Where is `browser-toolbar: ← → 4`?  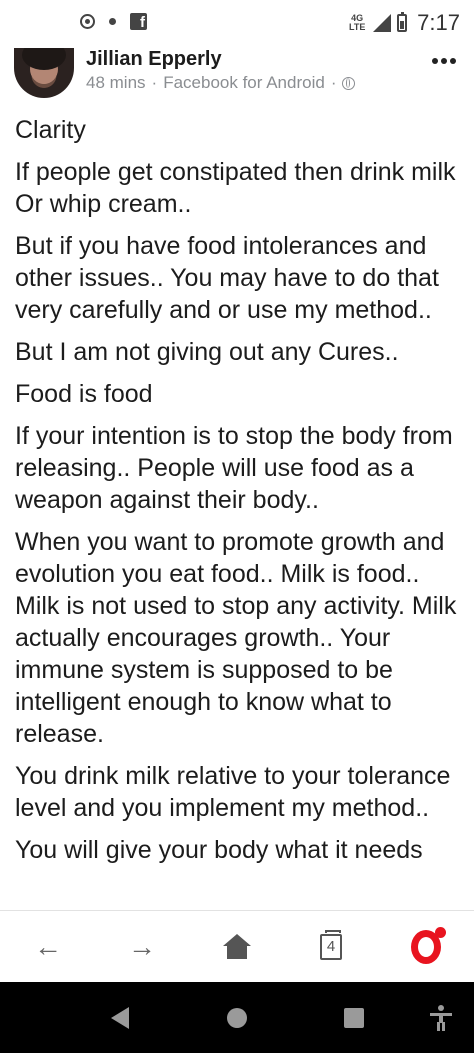 browser-toolbar: ← → 4 is located at coordinates (237, 946).